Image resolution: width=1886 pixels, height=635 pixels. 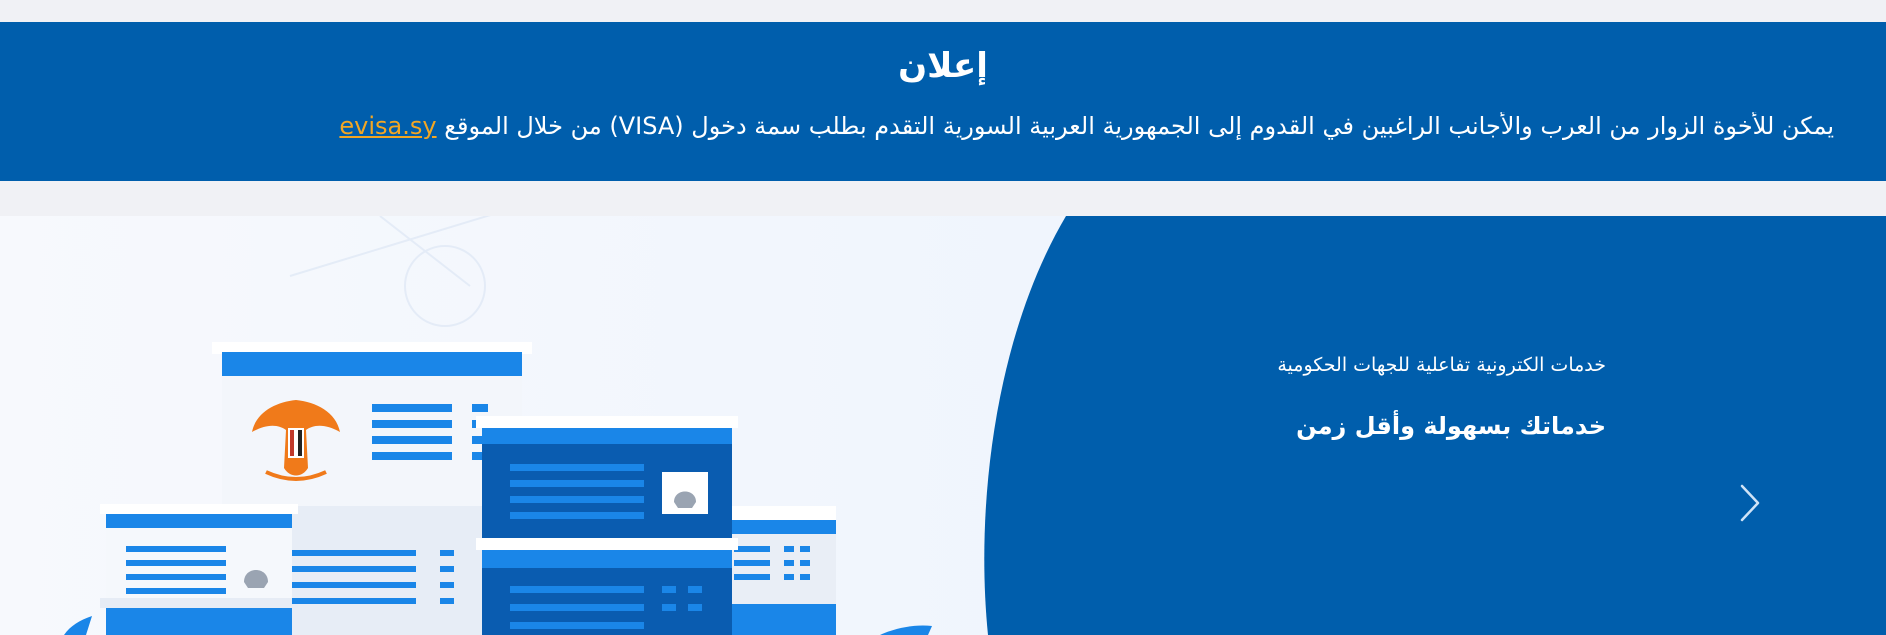 I want to click on announcement-title: إعلان, so click(x=943, y=66).